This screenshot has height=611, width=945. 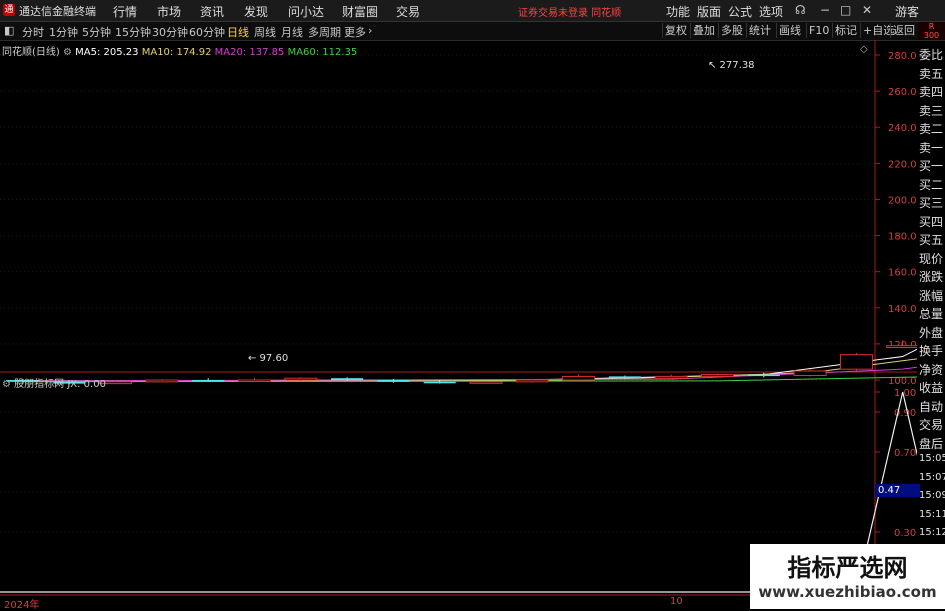 What do you see at coordinates (740, 11) in the screenshot?
I see `menu-item: 公式` at bounding box center [740, 11].